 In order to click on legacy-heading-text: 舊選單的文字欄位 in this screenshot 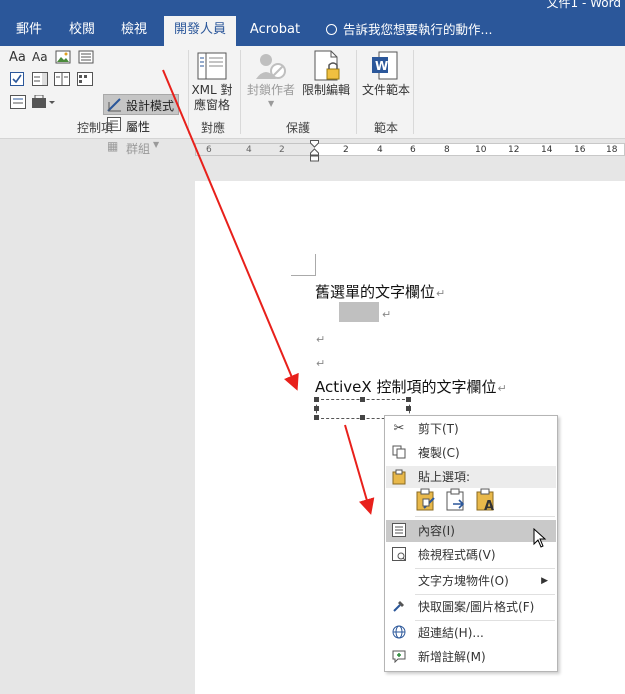, I will do `click(375, 292)`.